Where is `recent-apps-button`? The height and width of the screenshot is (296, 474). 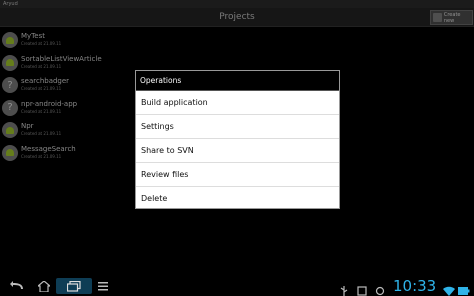
recent-apps-button is located at coordinates (74, 286).